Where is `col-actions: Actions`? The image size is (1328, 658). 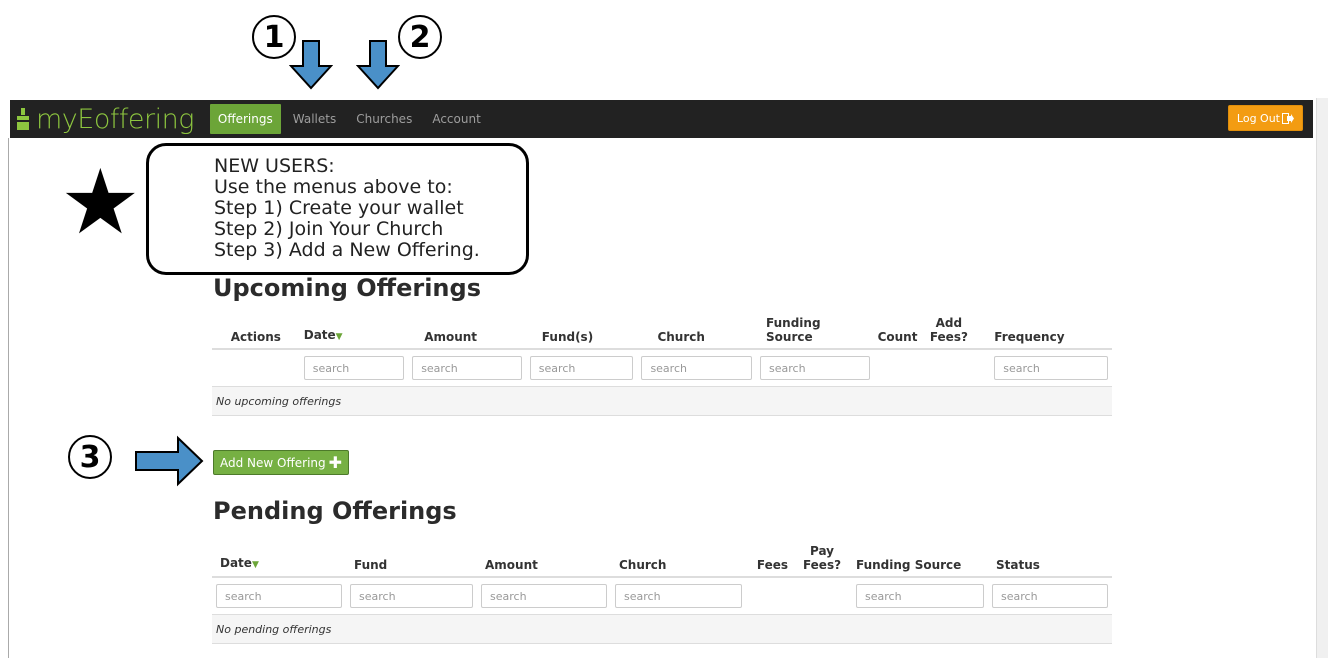 col-actions: Actions is located at coordinates (256, 327).